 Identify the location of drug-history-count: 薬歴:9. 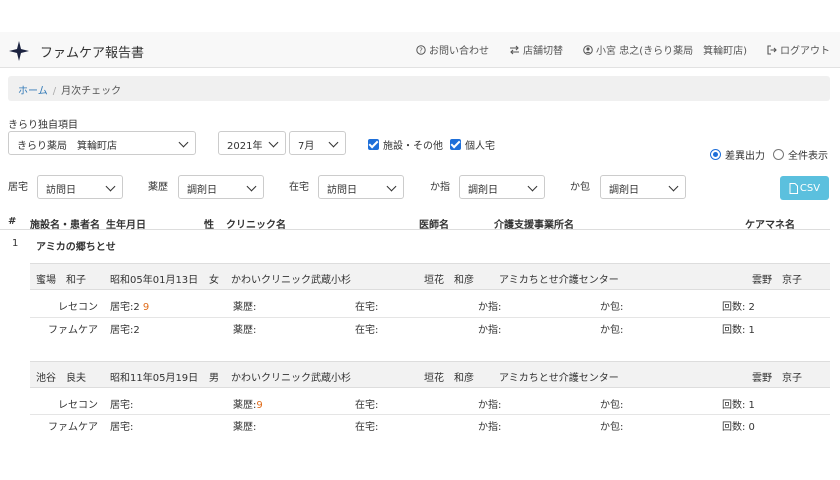
(248, 405).